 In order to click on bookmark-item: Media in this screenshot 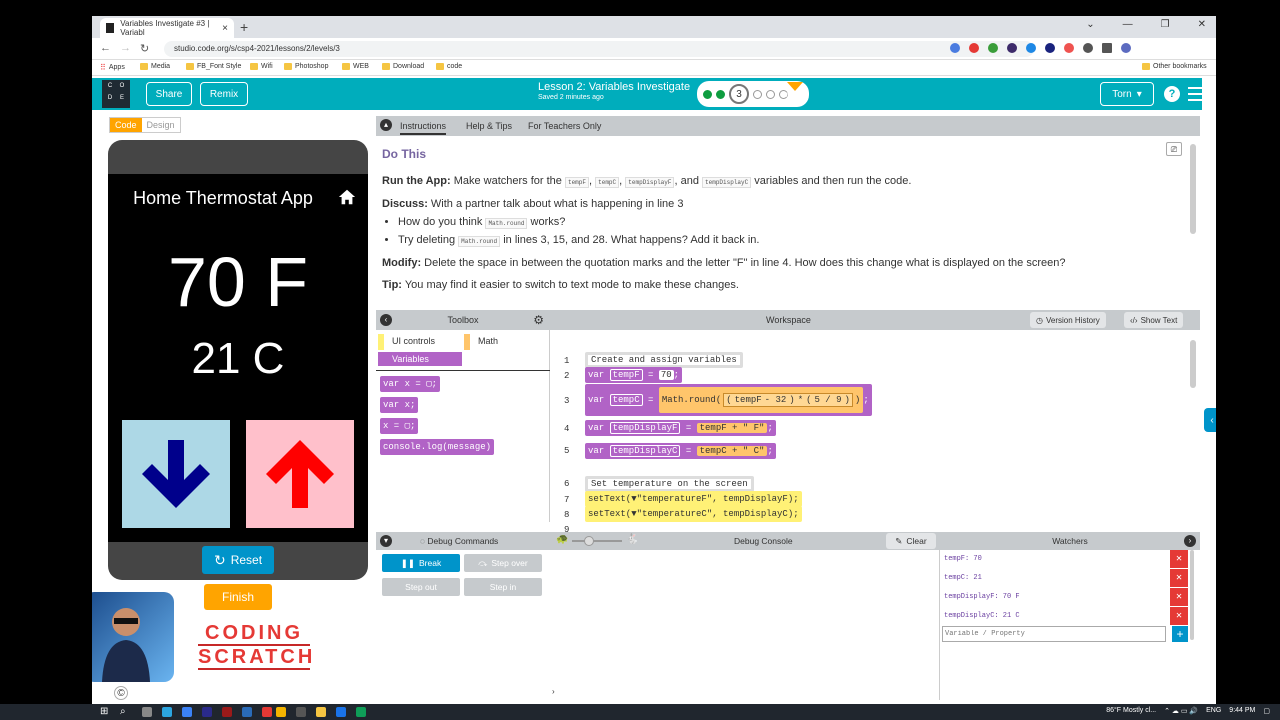, I will do `click(155, 66)`.